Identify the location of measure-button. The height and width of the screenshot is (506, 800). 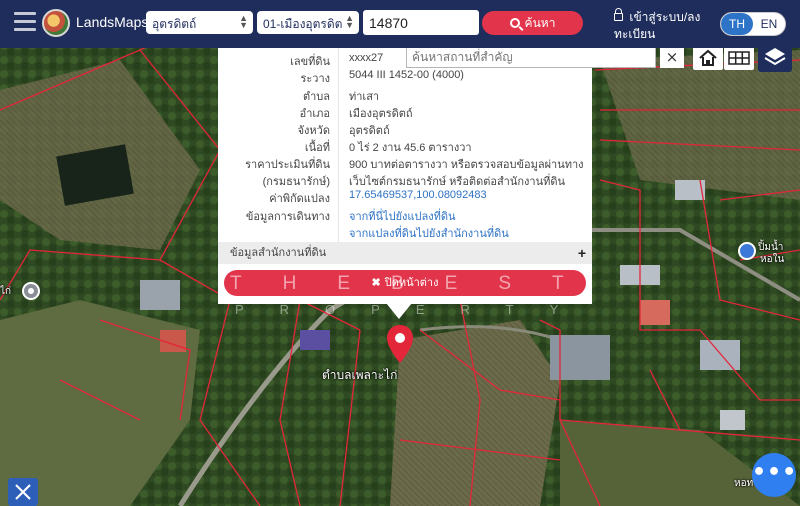
(23, 492).